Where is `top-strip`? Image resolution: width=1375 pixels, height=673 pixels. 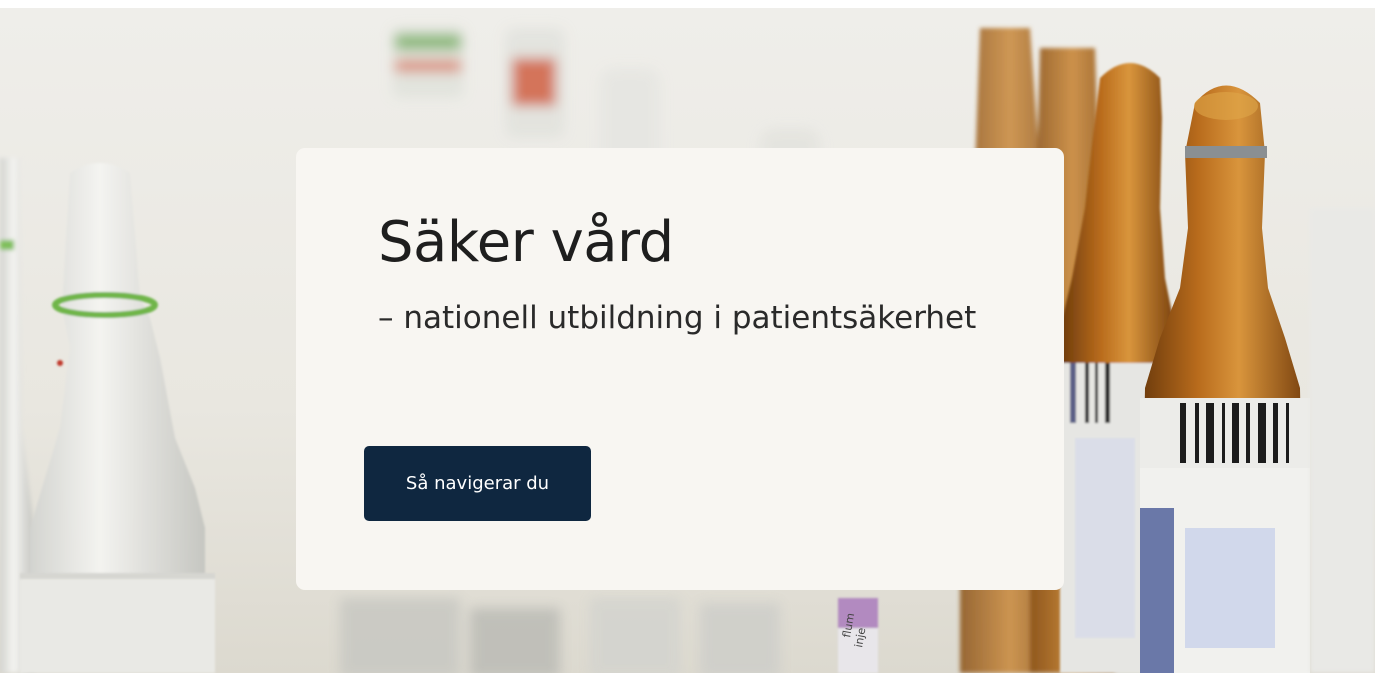
top-strip is located at coordinates (687, 4).